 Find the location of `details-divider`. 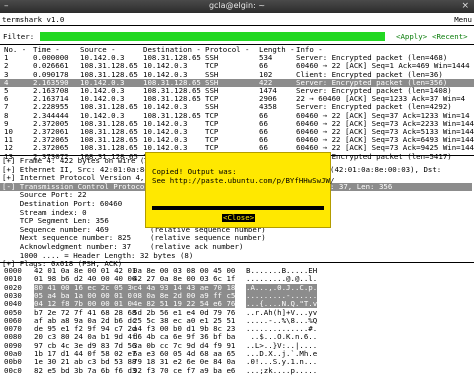

details-divider is located at coordinates (237, 262).